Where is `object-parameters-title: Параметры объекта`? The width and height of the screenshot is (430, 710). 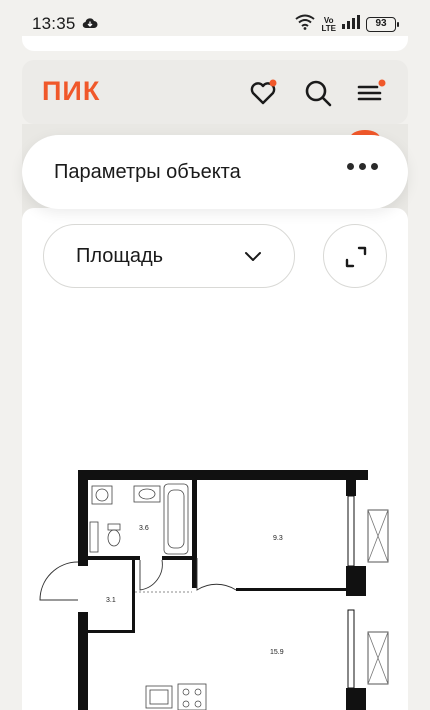
object-parameters-title: Параметры объекта is located at coordinates (147, 172).